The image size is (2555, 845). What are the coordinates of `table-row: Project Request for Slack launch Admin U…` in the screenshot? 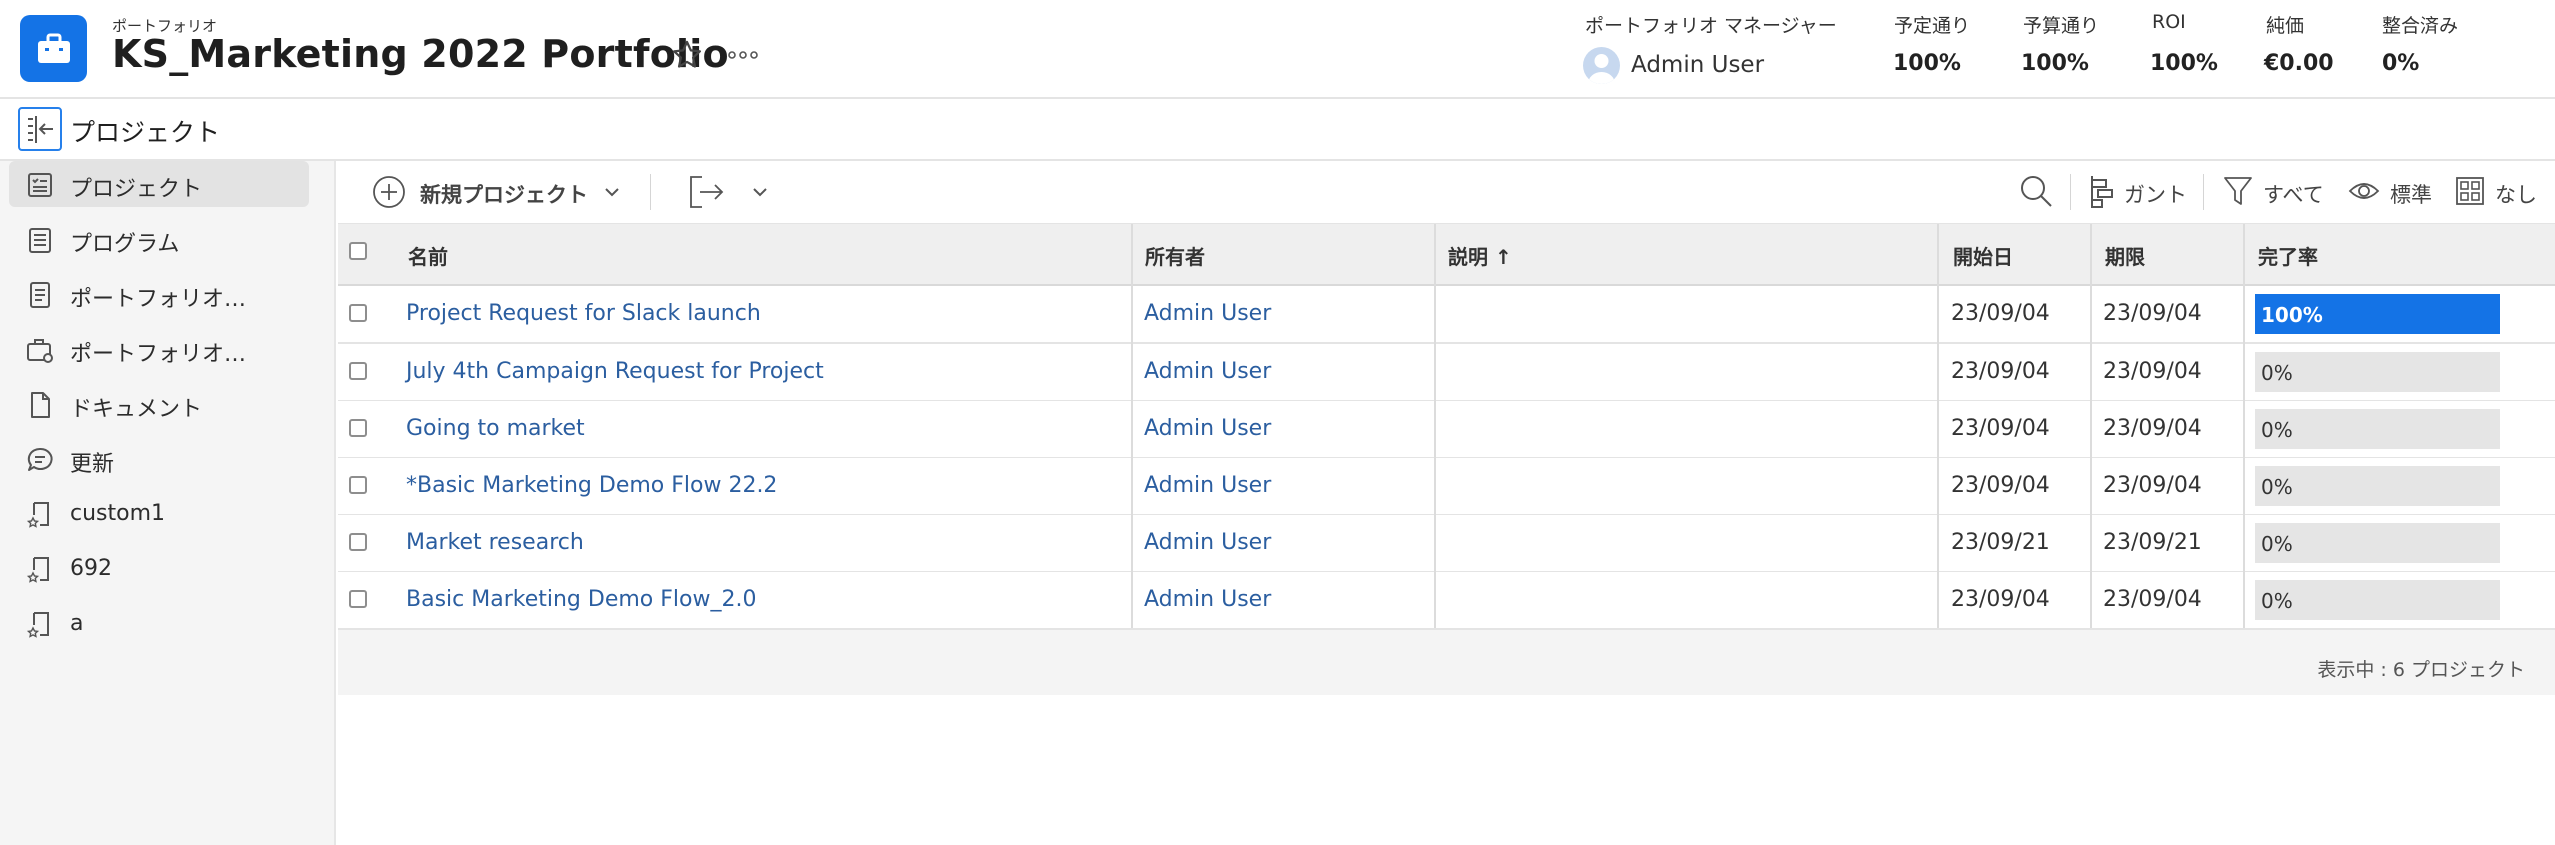 It's located at (1446, 315).